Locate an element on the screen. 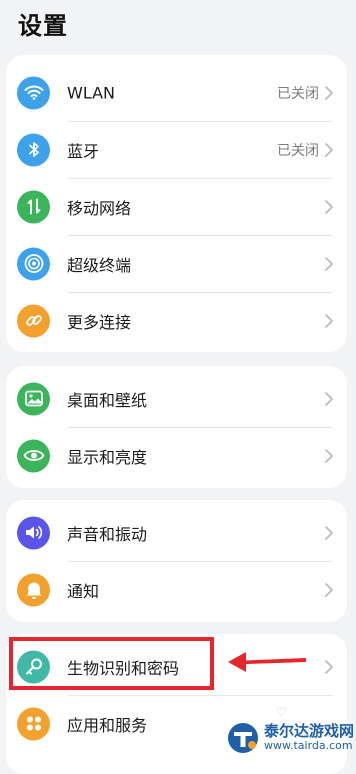 This screenshot has width=356, height=774. settings-item-display-brightness: 显示和亮度 is located at coordinates (176, 455).